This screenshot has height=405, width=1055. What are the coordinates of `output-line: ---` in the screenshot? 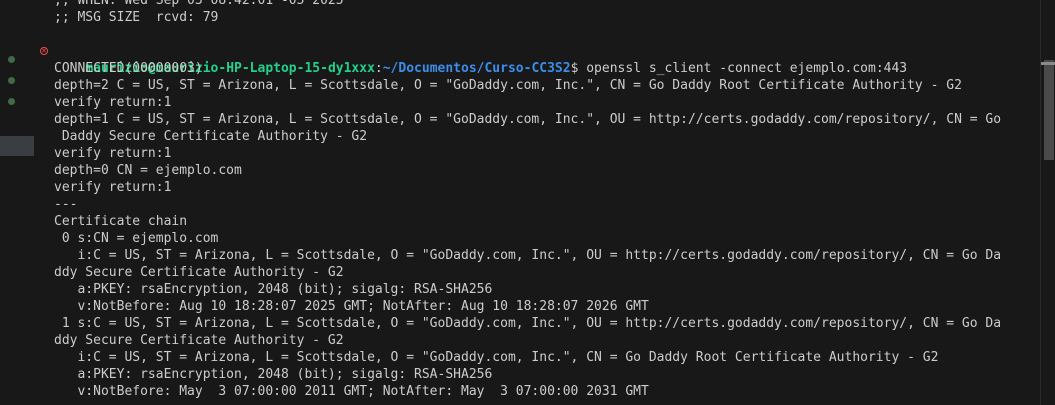 It's located at (66, 204).